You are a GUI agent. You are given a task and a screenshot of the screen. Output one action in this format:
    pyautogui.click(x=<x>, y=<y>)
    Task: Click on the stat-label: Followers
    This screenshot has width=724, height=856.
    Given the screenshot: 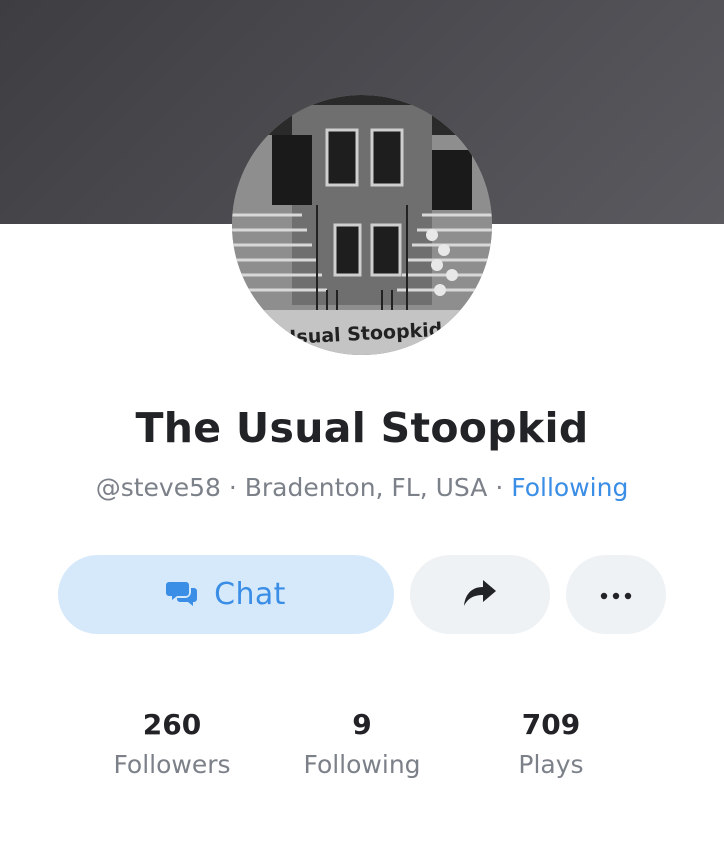 What is the action you would take?
    pyautogui.click(x=172, y=764)
    